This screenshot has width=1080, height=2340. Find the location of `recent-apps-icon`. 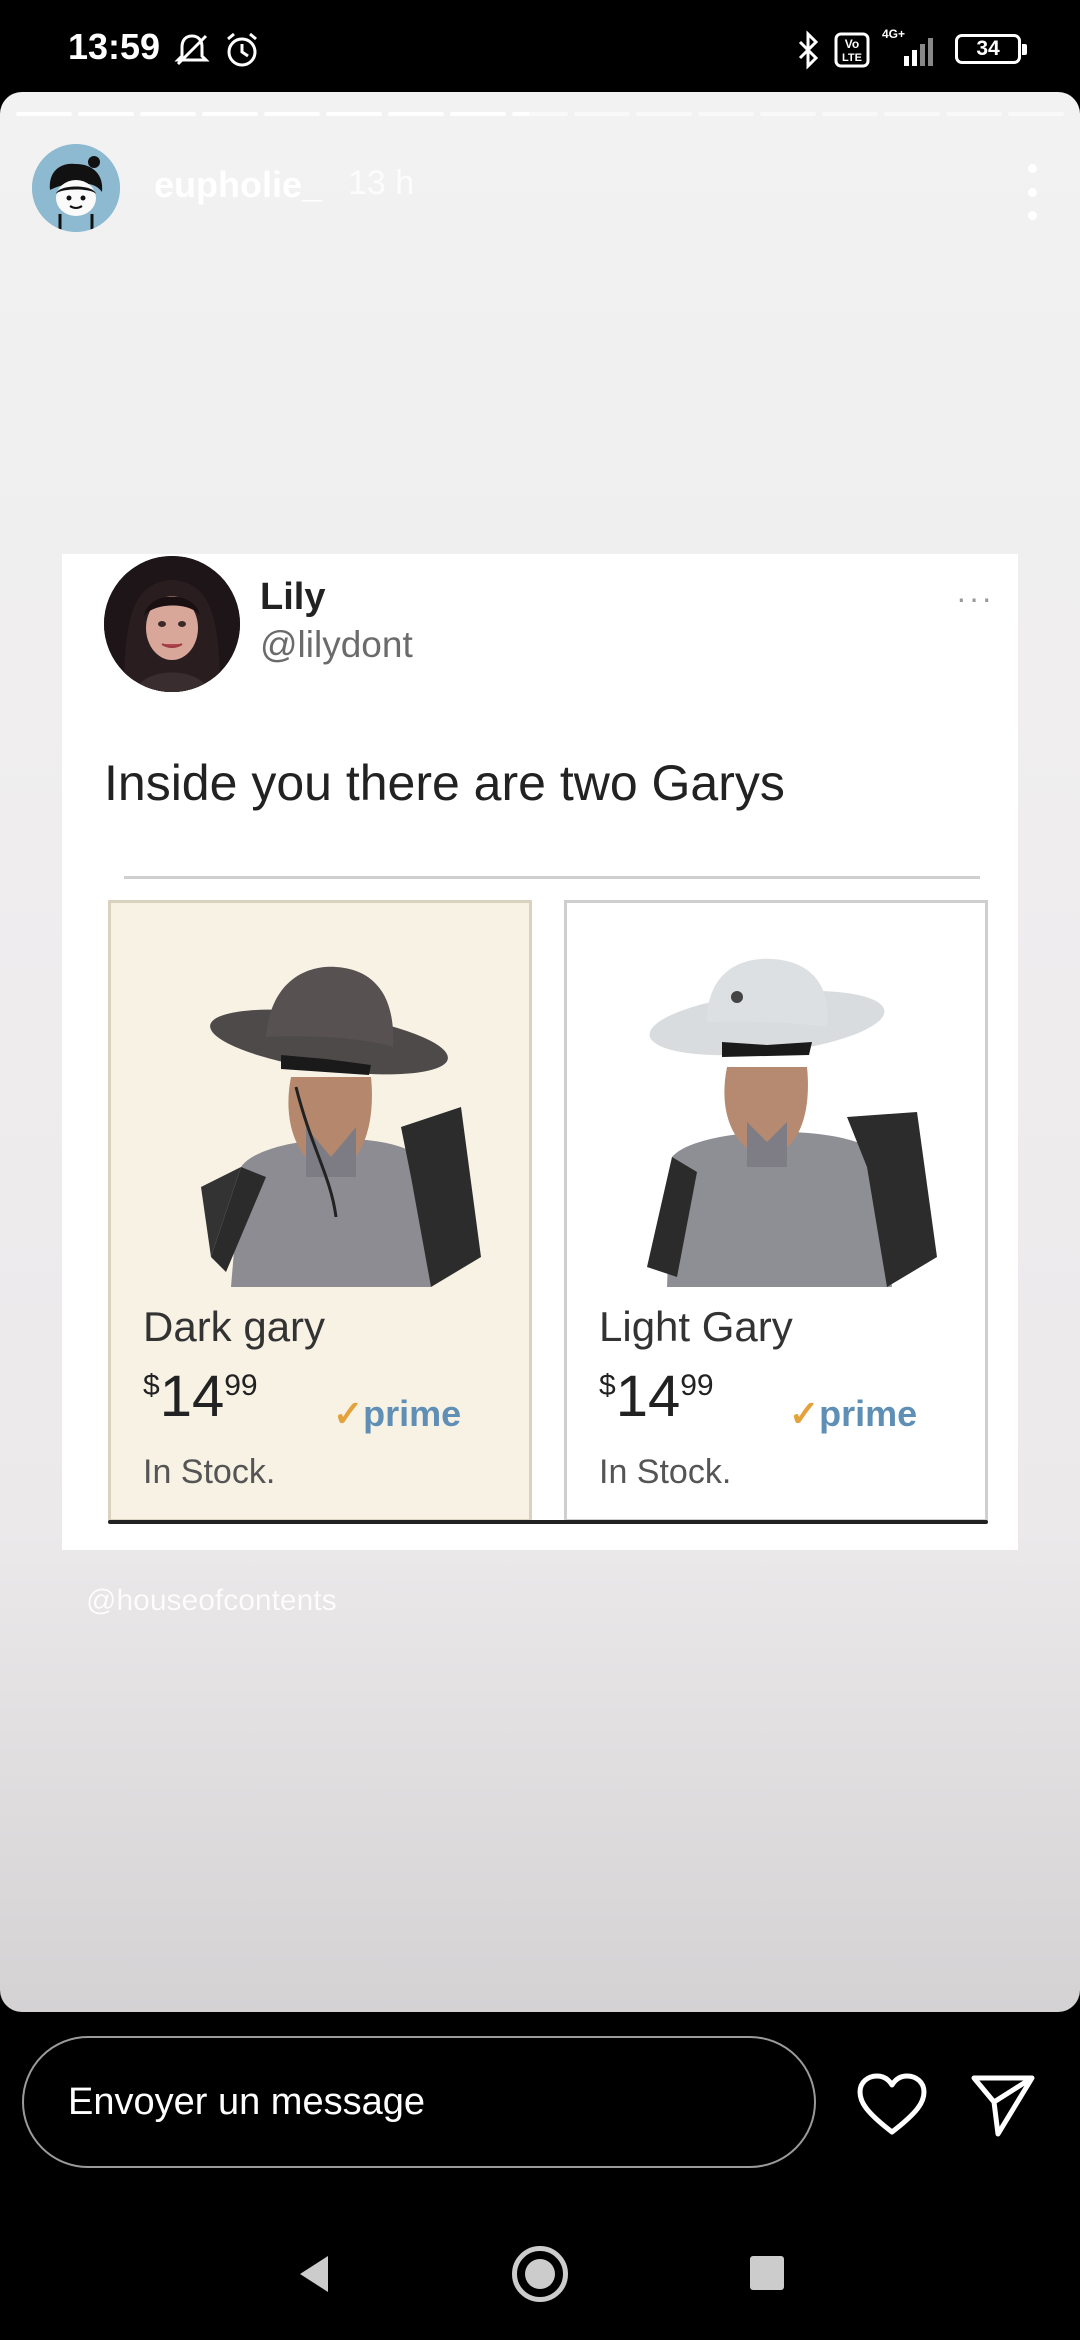

recent-apps-icon is located at coordinates (767, 2273).